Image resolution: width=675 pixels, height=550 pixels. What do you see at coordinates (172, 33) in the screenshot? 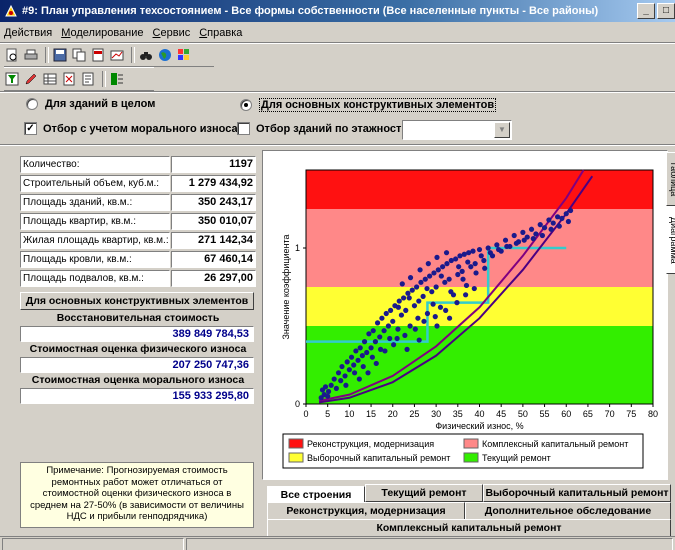
I see `menu-service: Сервис` at bounding box center [172, 33].